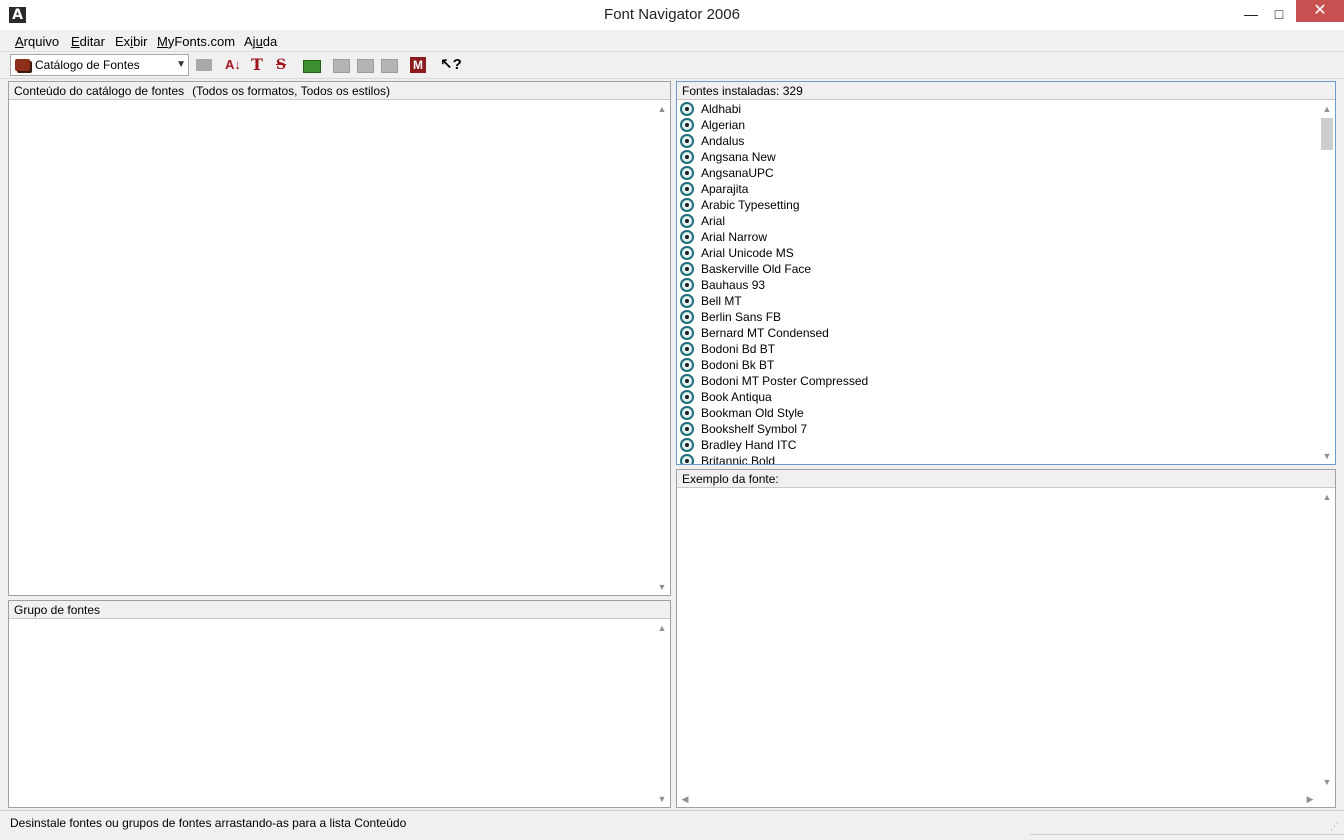 This screenshot has height=840, width=1344. Describe the element at coordinates (1327, 282) in the screenshot. I see `installed-fonts-scrollbar: ▲ ▼` at that location.